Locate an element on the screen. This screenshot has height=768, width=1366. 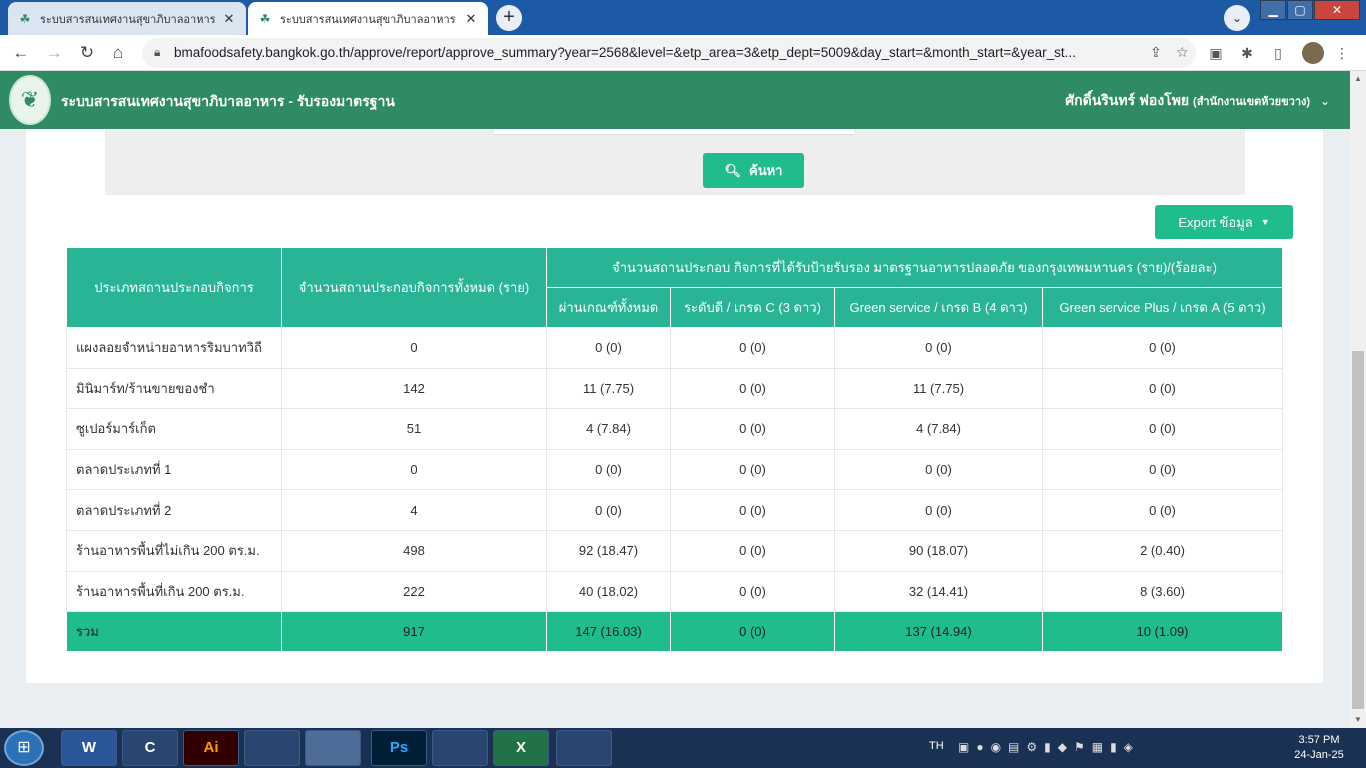
side-panel-icon: ▯ is located at coordinates (1278, 53).